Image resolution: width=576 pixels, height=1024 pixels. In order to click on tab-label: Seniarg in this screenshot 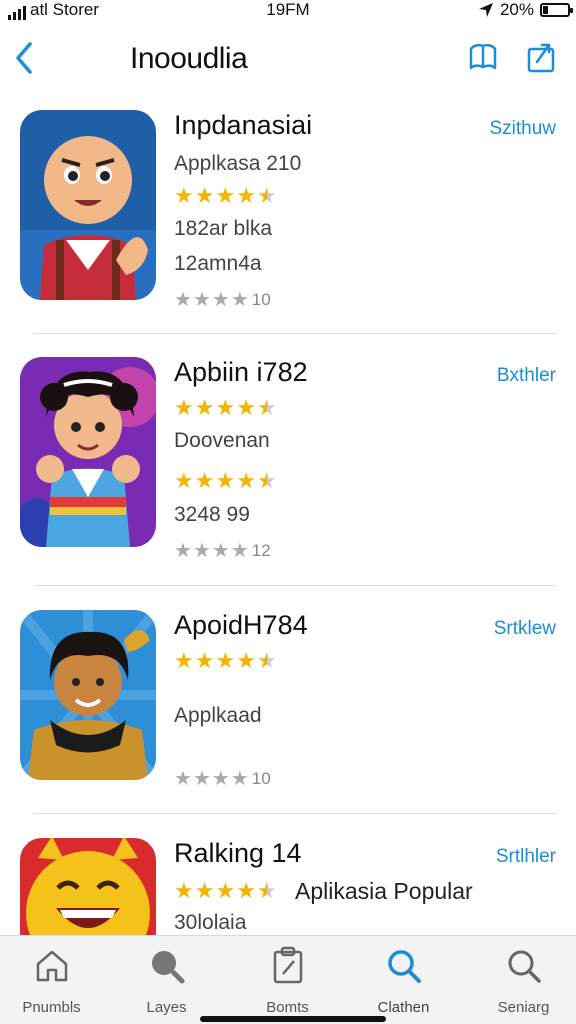, I will do `click(523, 1007)`.